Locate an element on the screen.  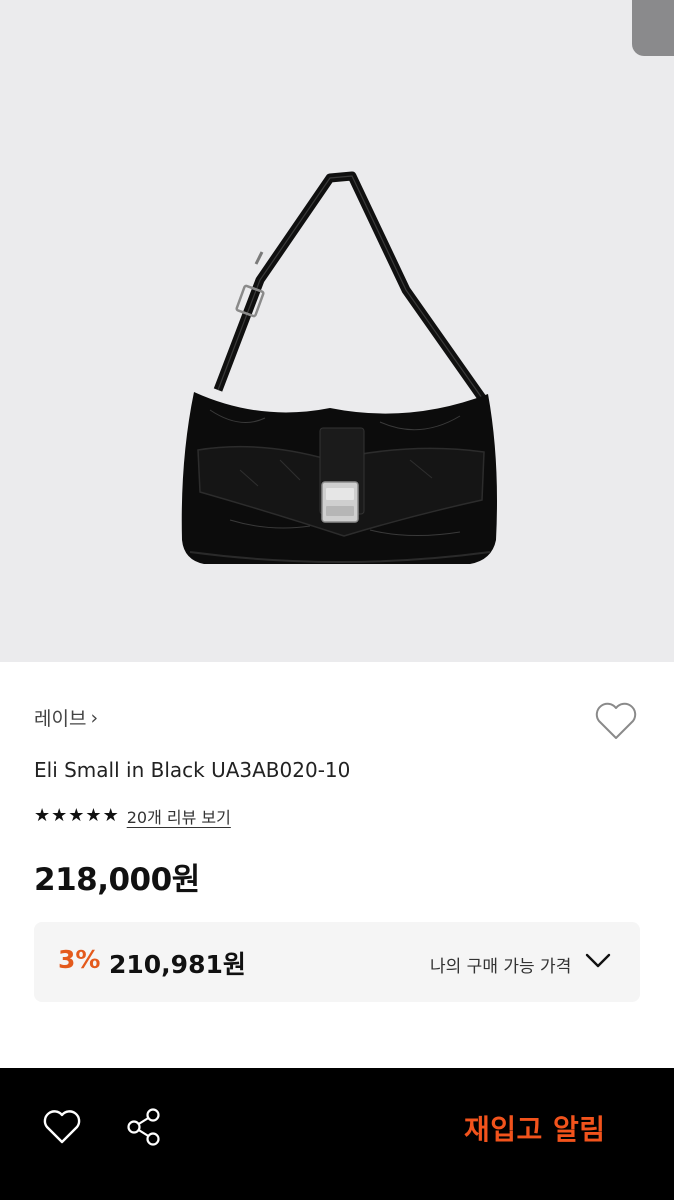
image-overlay-tab is located at coordinates (653, 28).